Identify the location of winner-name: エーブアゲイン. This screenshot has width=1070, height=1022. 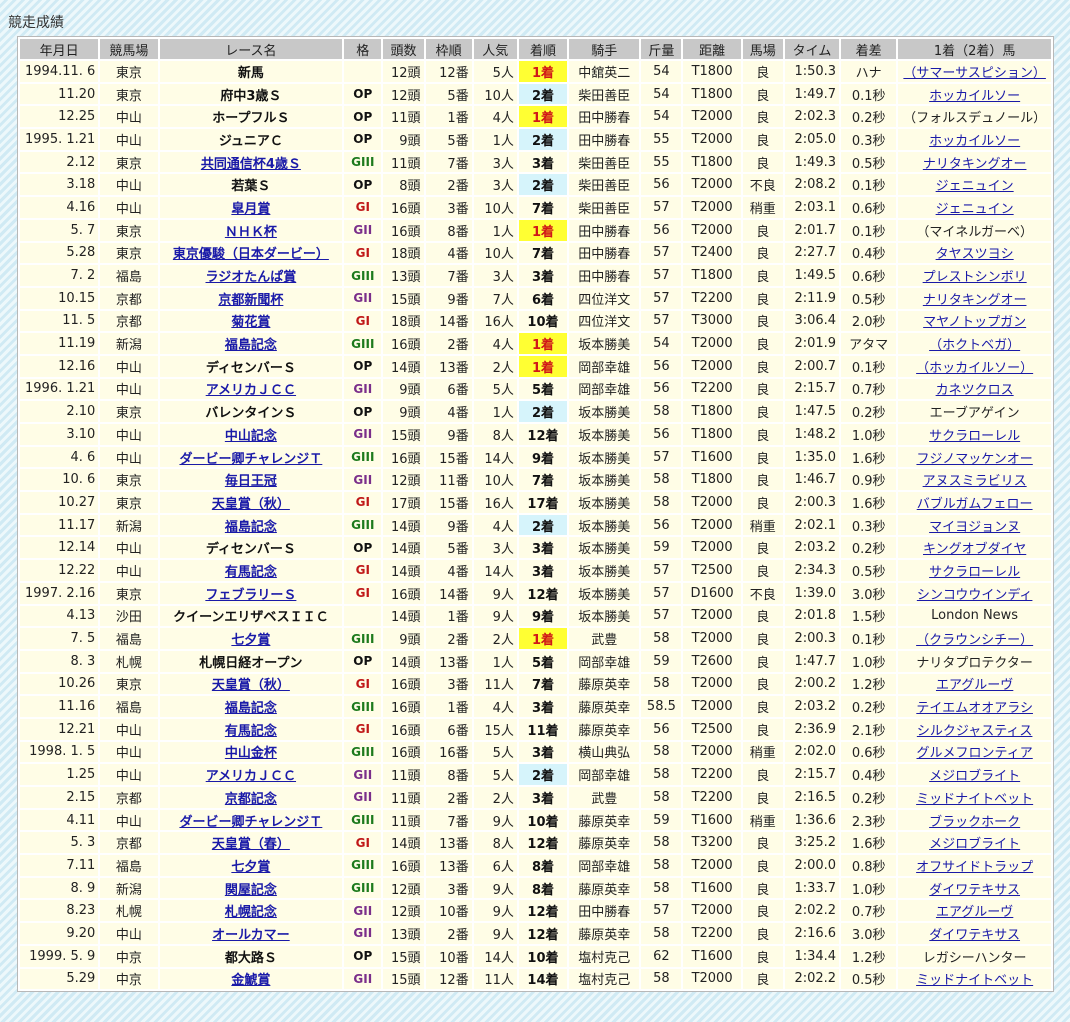
(974, 414).